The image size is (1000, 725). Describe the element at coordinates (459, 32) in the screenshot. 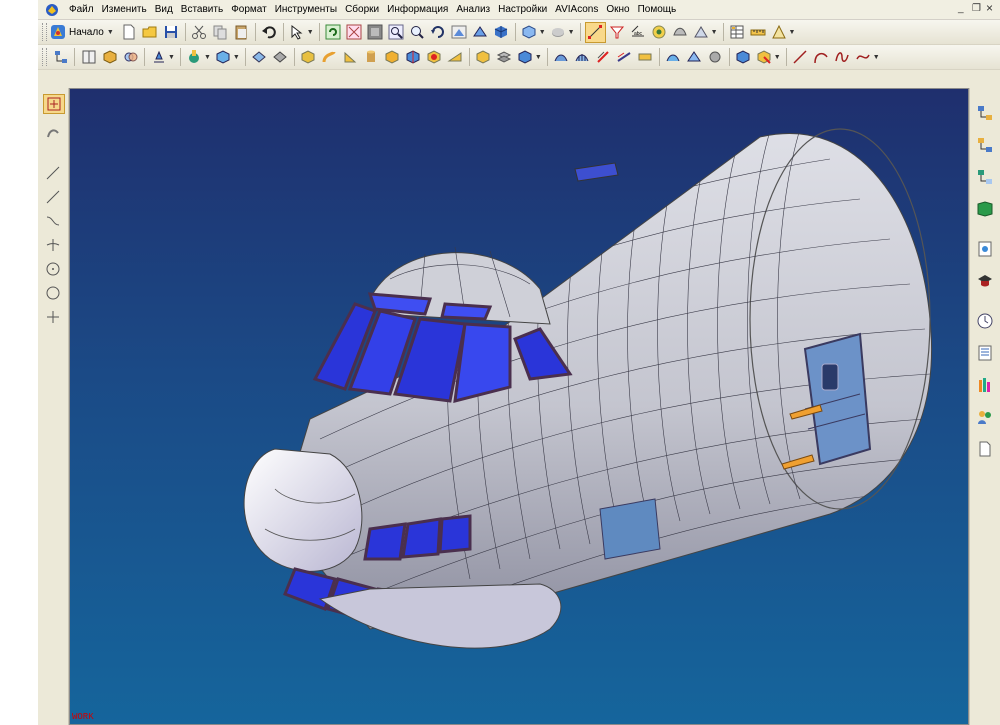

I see `view-button` at that location.